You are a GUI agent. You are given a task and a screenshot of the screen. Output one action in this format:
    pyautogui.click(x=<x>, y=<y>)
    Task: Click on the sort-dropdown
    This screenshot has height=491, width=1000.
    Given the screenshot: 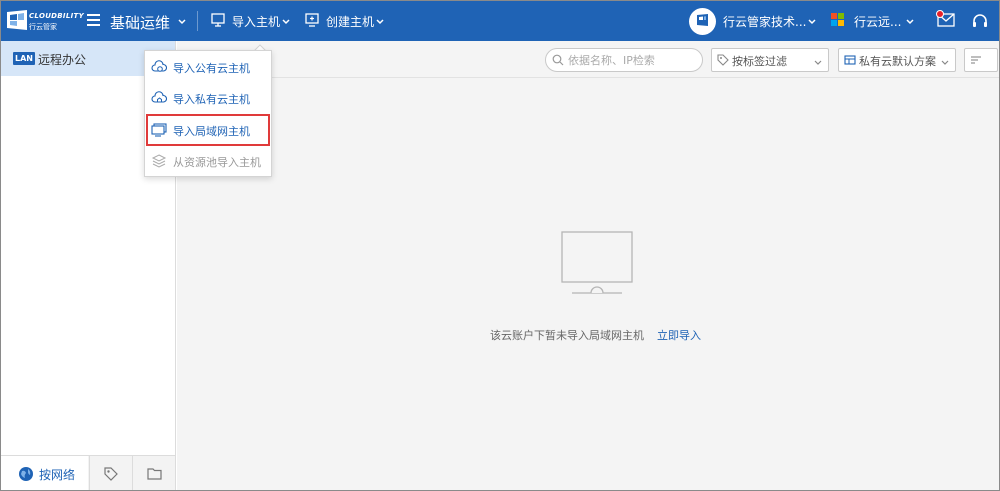 What is the action you would take?
    pyautogui.click(x=981, y=60)
    